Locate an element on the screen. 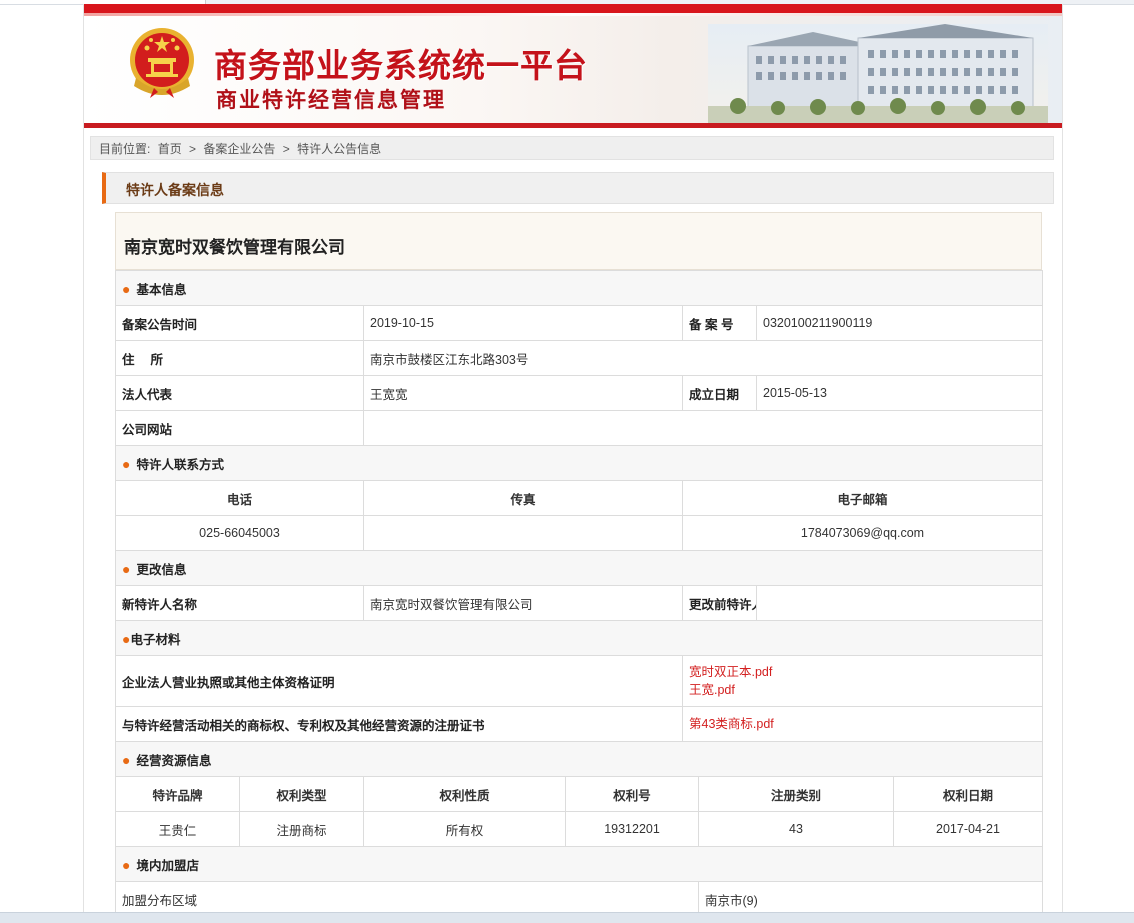 This screenshot has height=923, width=1134. materials-heading-text: 电子材料 is located at coordinates (155, 639).